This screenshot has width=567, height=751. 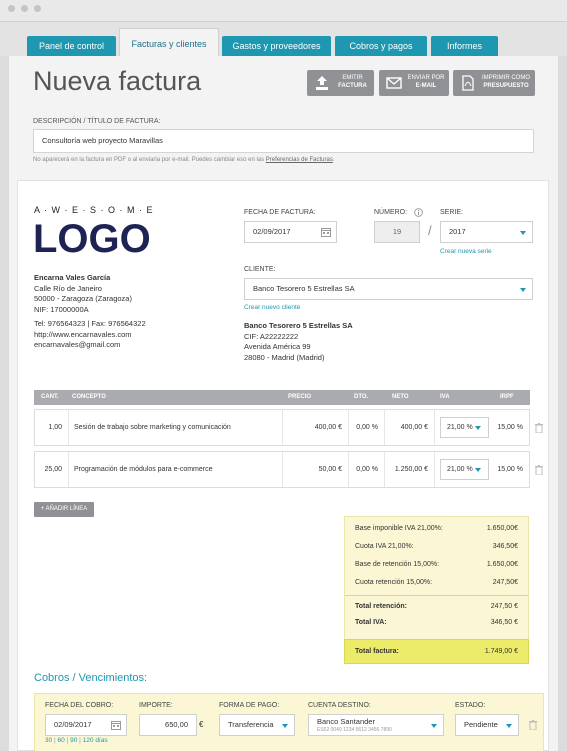 What do you see at coordinates (76, 740) in the screenshot?
I see `days-shortcuts: 30 | 60 | 90 | 120 días` at bounding box center [76, 740].